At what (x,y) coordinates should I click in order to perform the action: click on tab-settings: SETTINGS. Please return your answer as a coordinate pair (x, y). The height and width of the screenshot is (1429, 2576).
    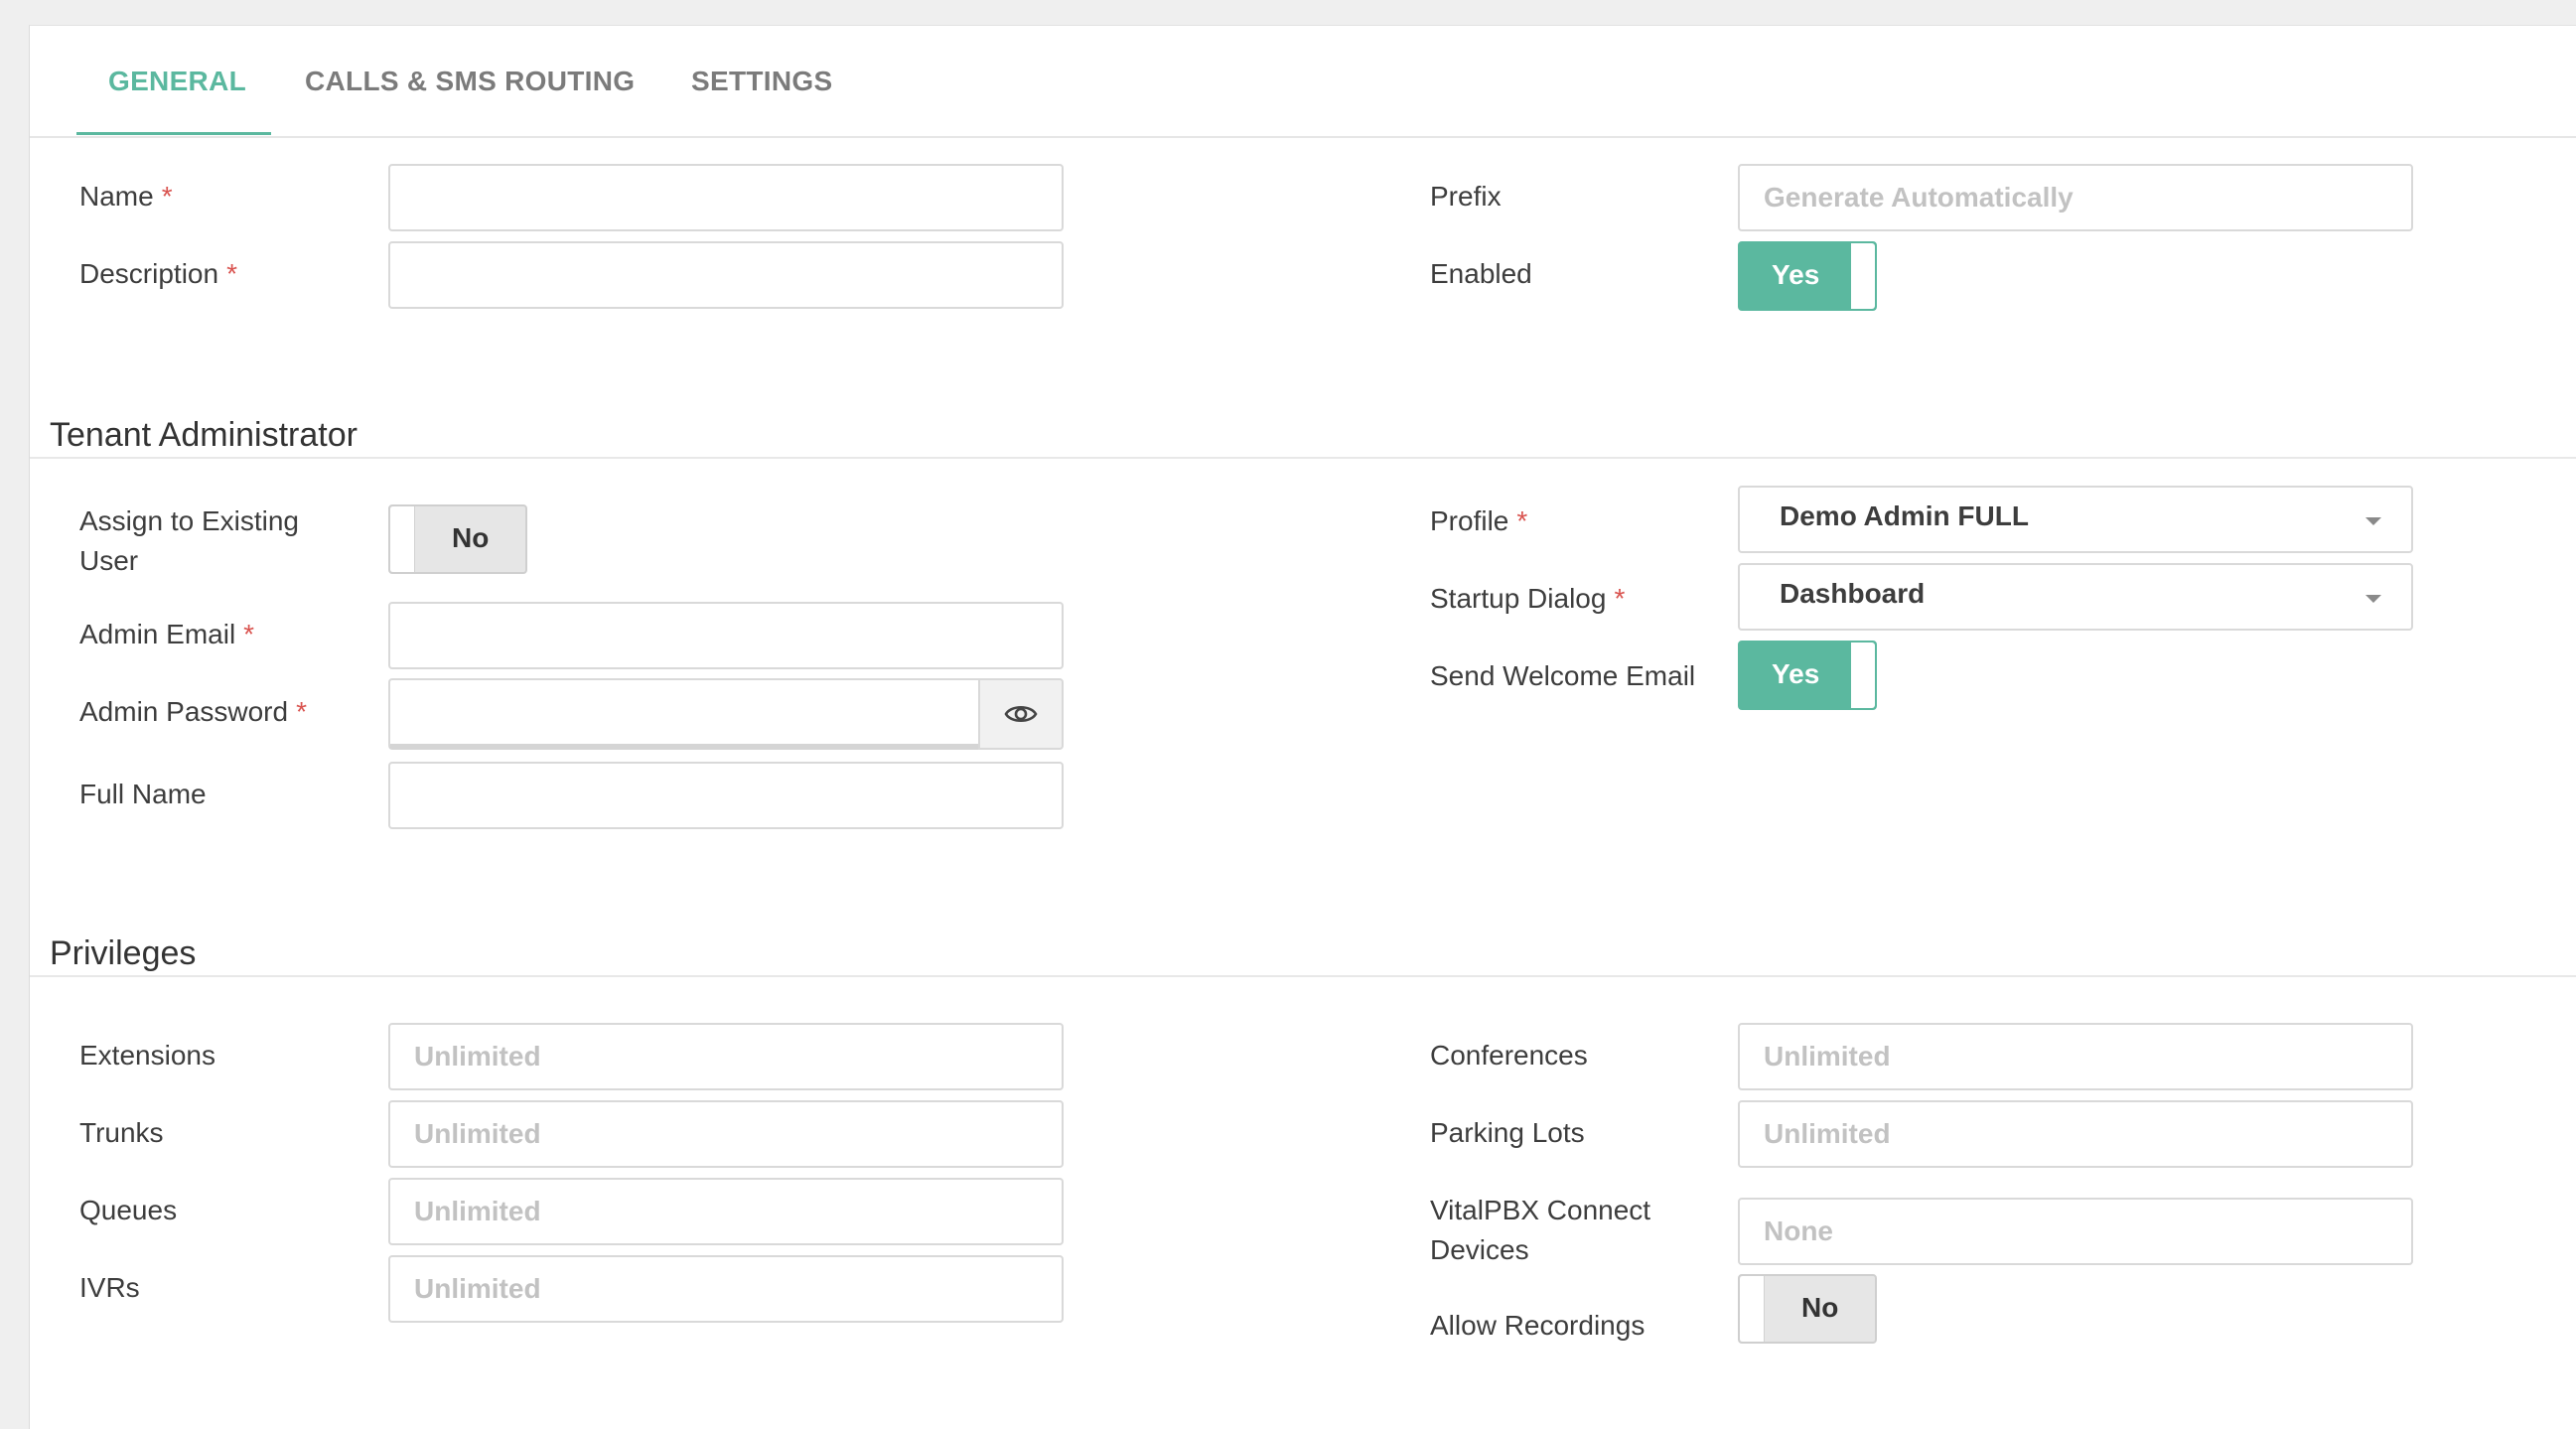
    Looking at the image, I should click on (761, 81).